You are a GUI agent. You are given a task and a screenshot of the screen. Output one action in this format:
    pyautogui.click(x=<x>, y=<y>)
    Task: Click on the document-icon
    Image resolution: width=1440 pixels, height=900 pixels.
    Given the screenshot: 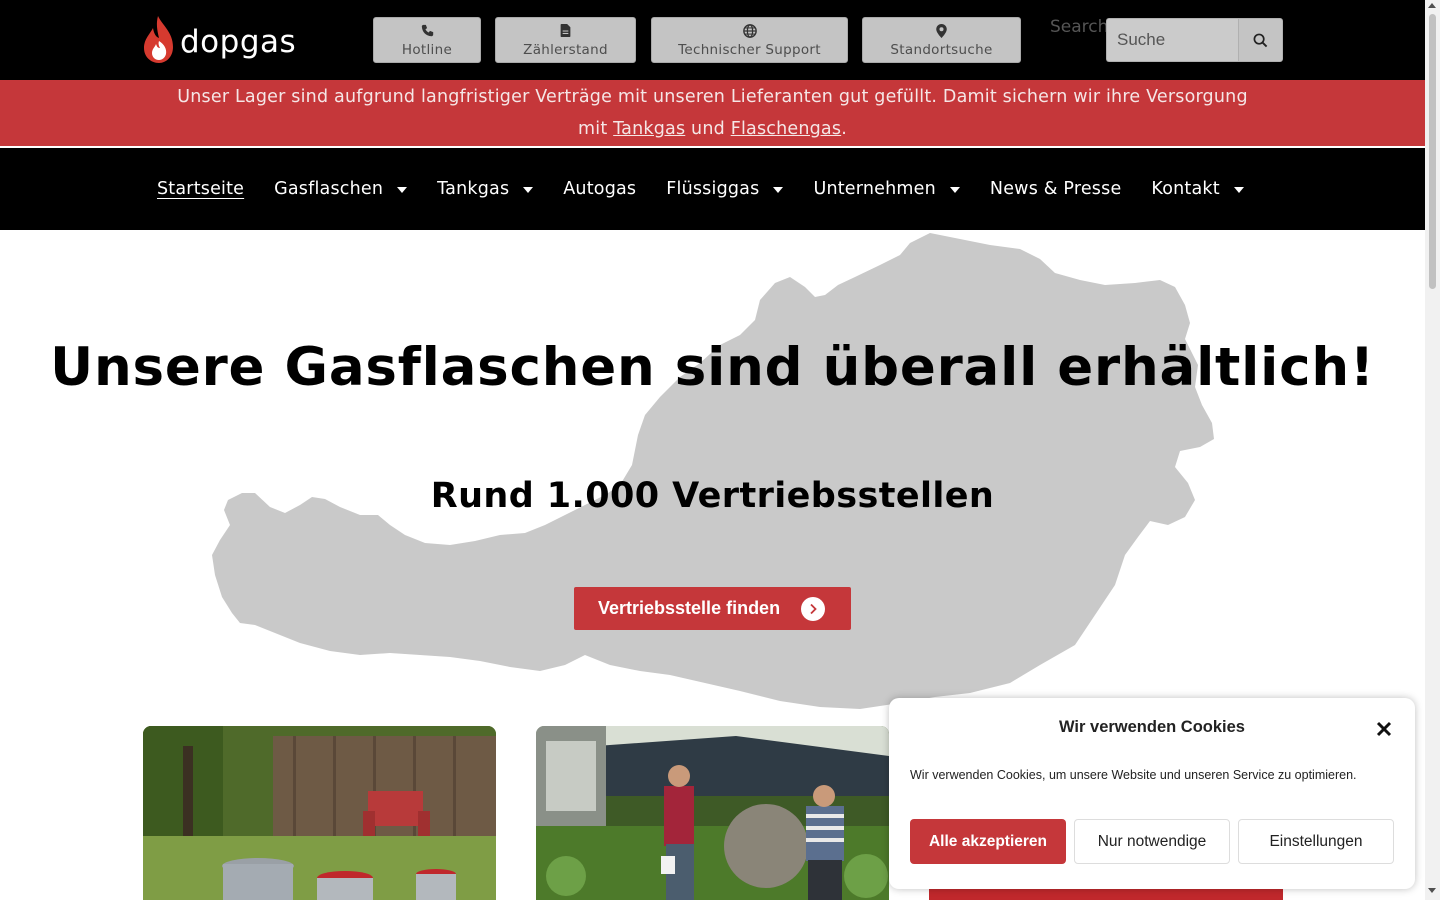 What is the action you would take?
    pyautogui.click(x=566, y=31)
    